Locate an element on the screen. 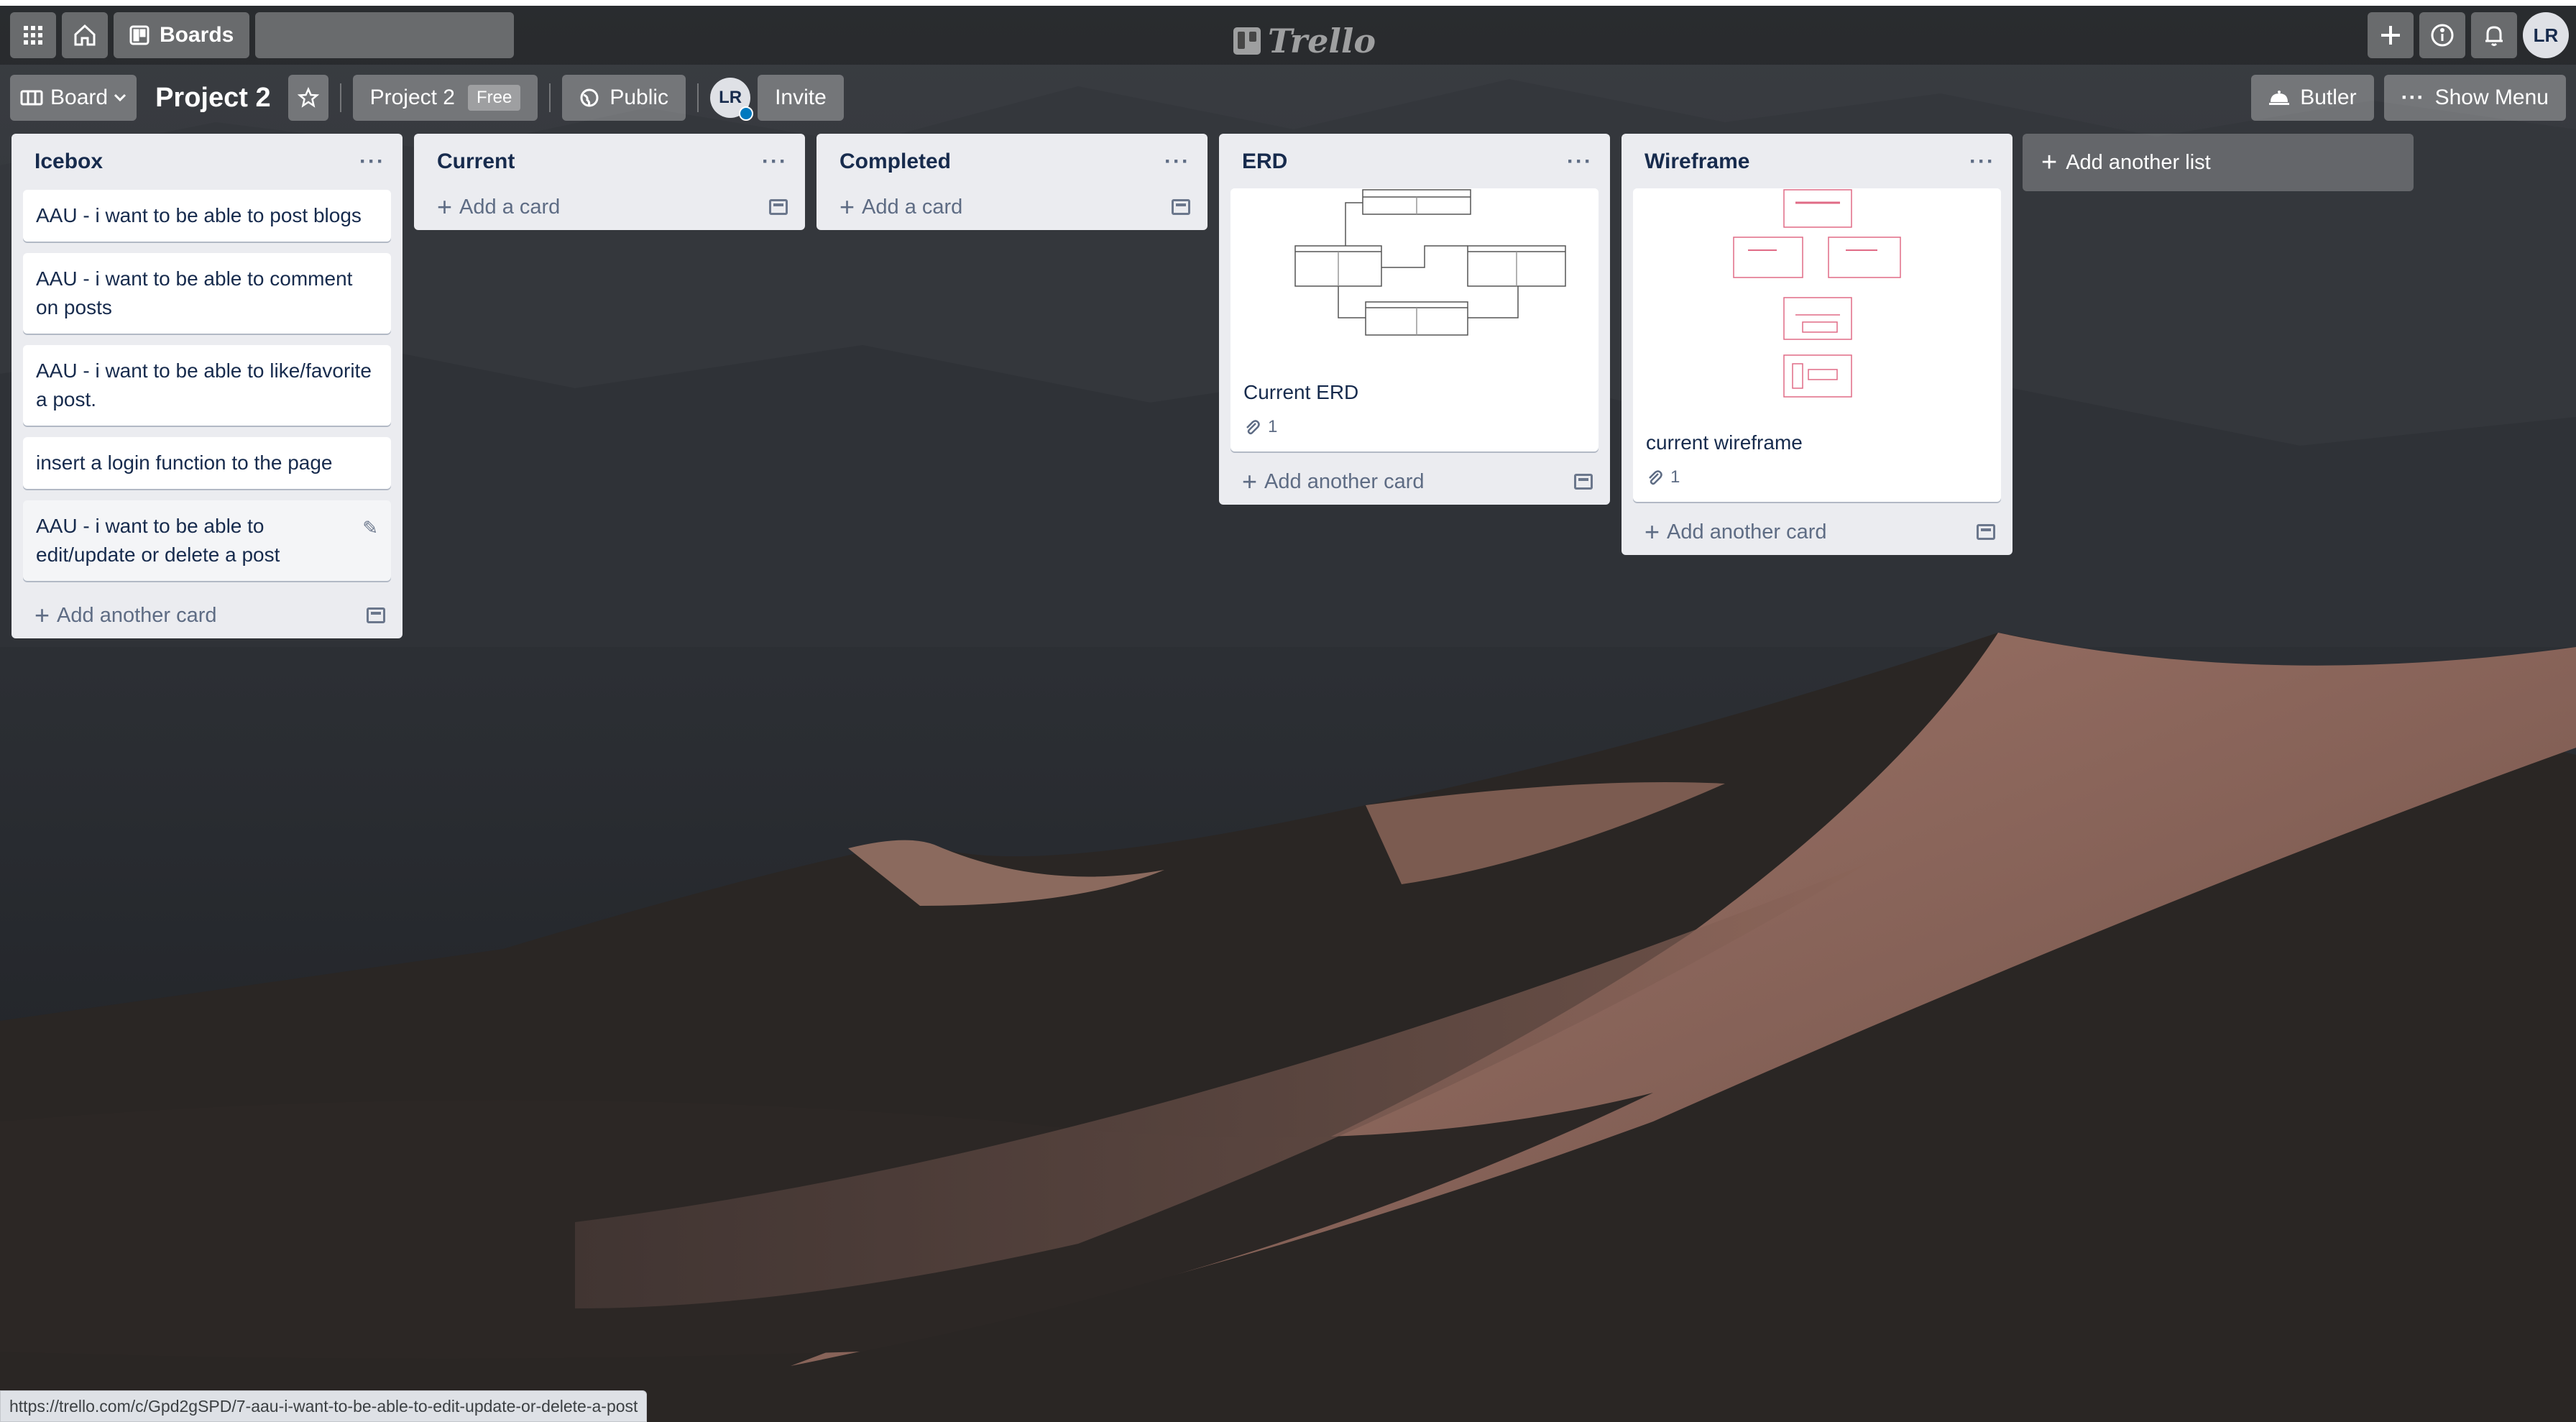 This screenshot has width=2576, height=1422. butler-label: Butler is located at coordinates (2328, 98).